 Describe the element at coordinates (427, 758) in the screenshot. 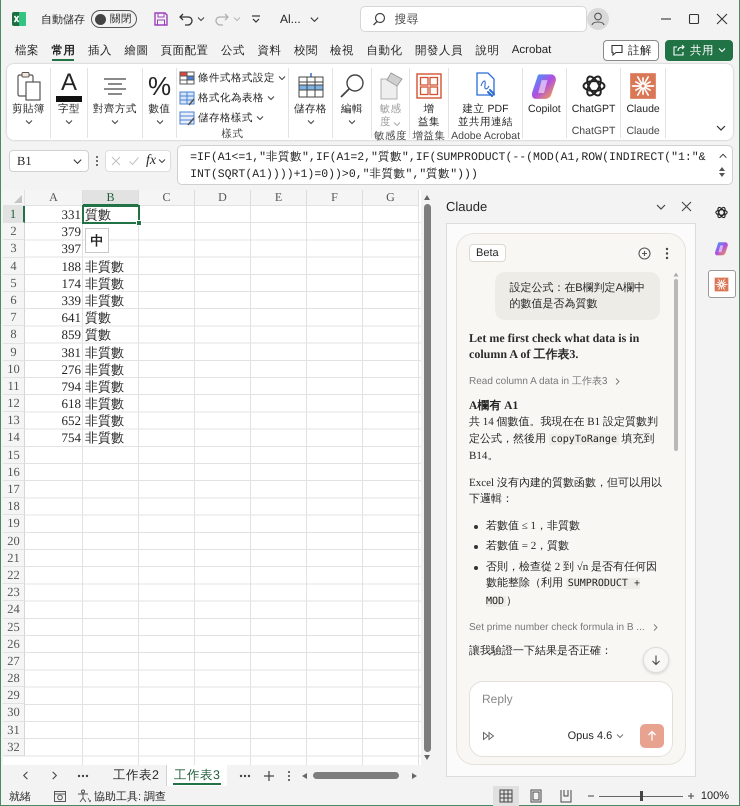

I see `scroll-down-icon` at that location.